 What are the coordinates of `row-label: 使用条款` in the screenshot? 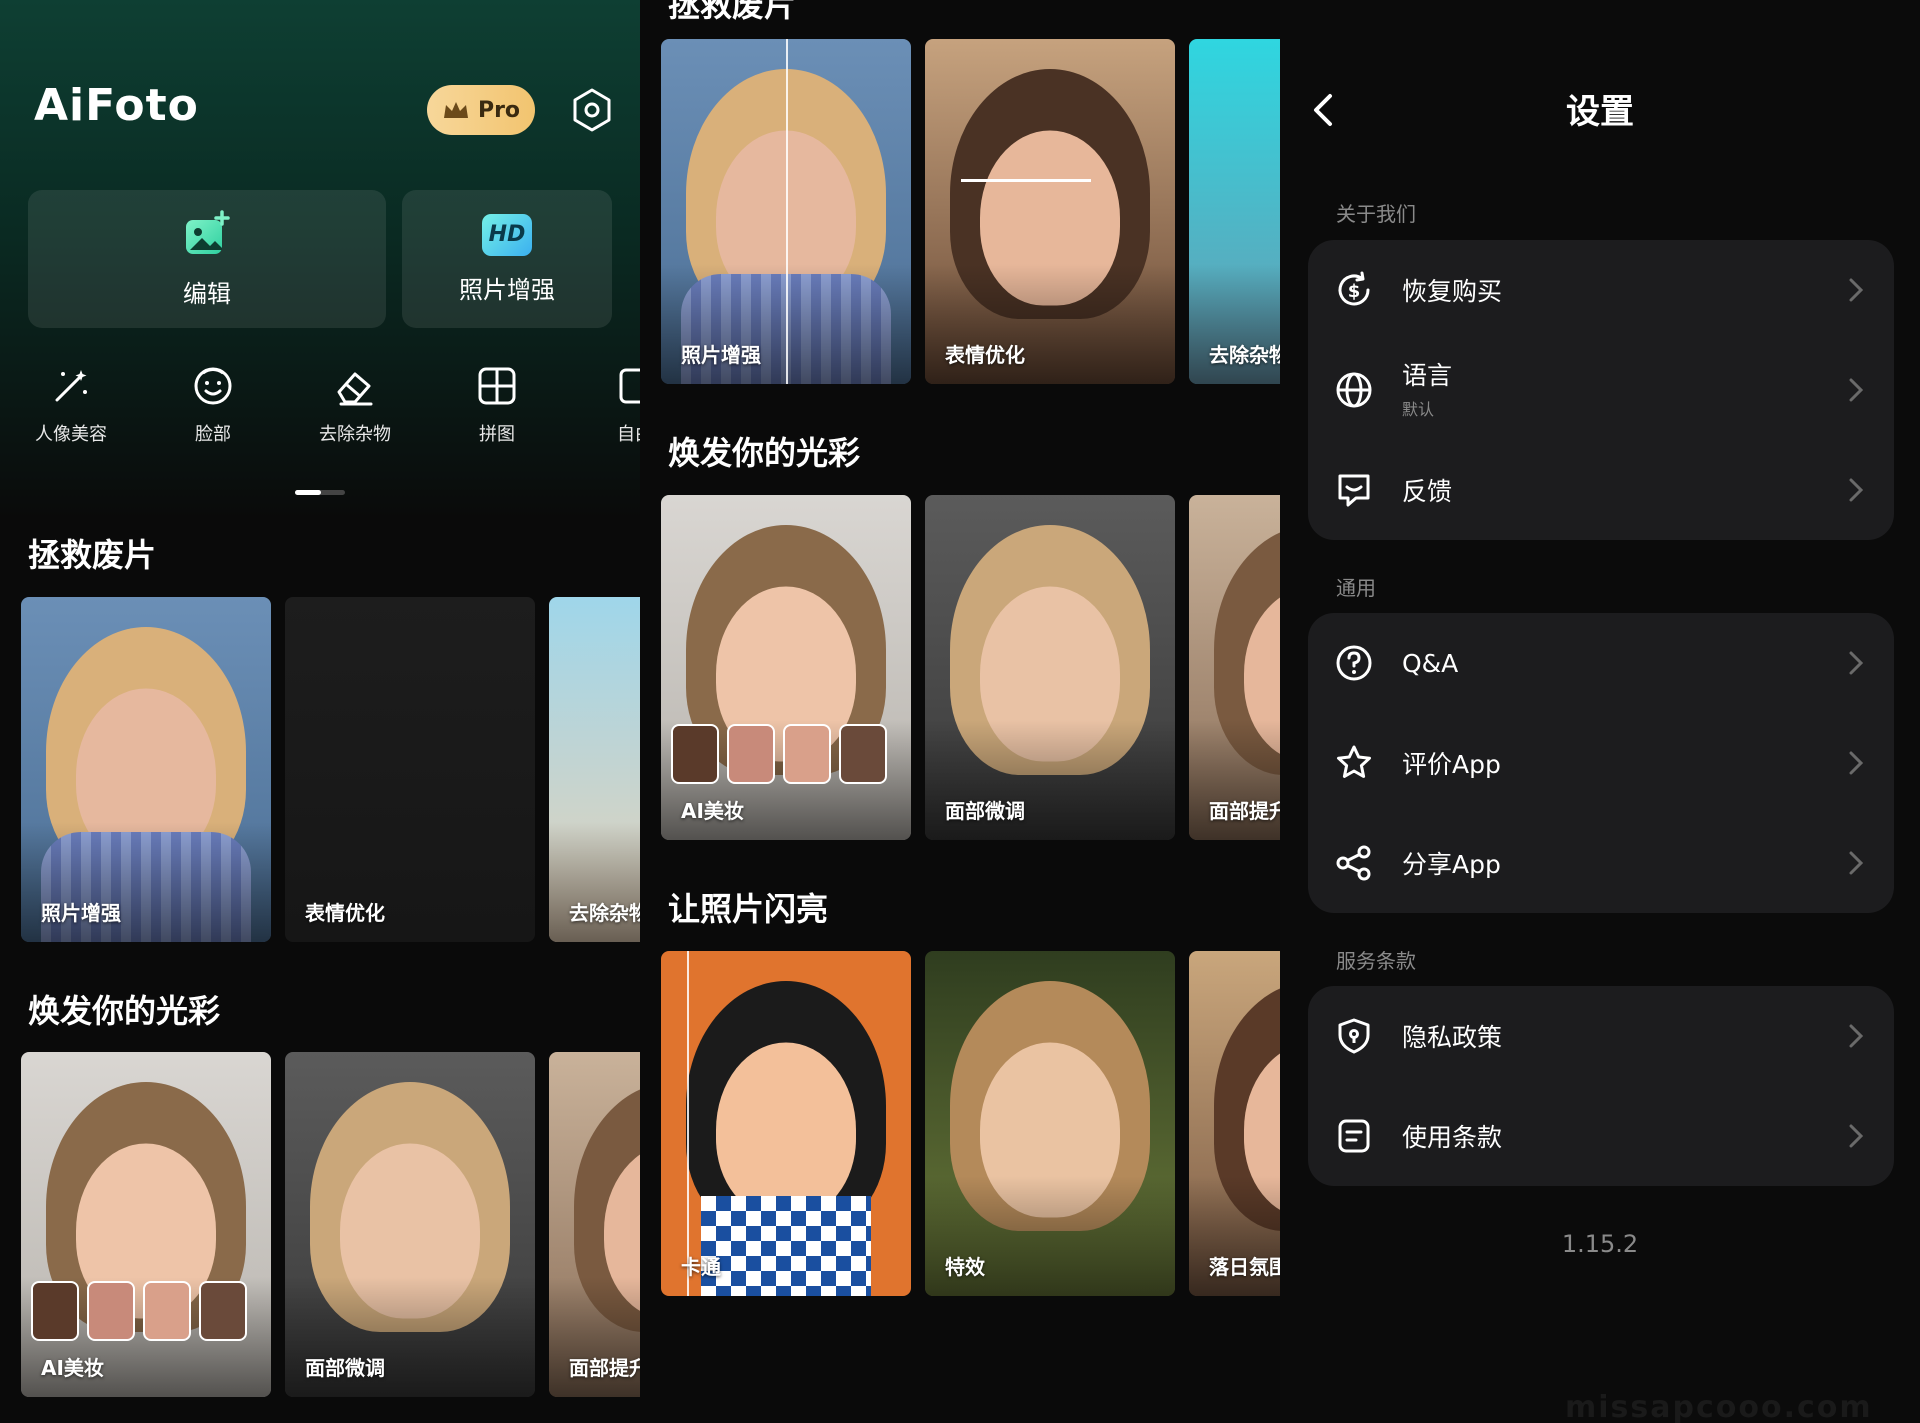 It's located at (1452, 1137).